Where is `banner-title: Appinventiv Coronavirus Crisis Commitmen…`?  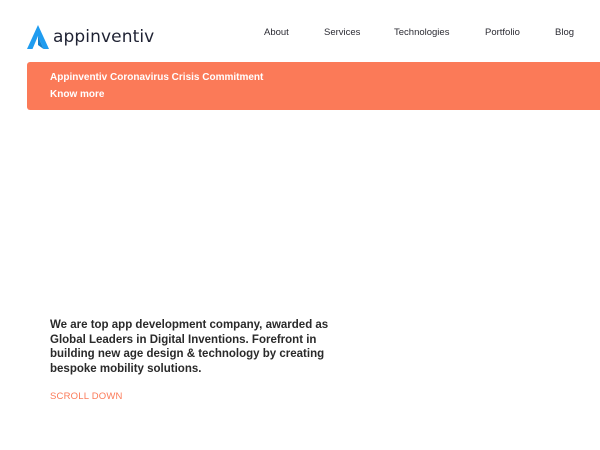 banner-title: Appinventiv Coronavirus Crisis Commitmen… is located at coordinates (157, 77).